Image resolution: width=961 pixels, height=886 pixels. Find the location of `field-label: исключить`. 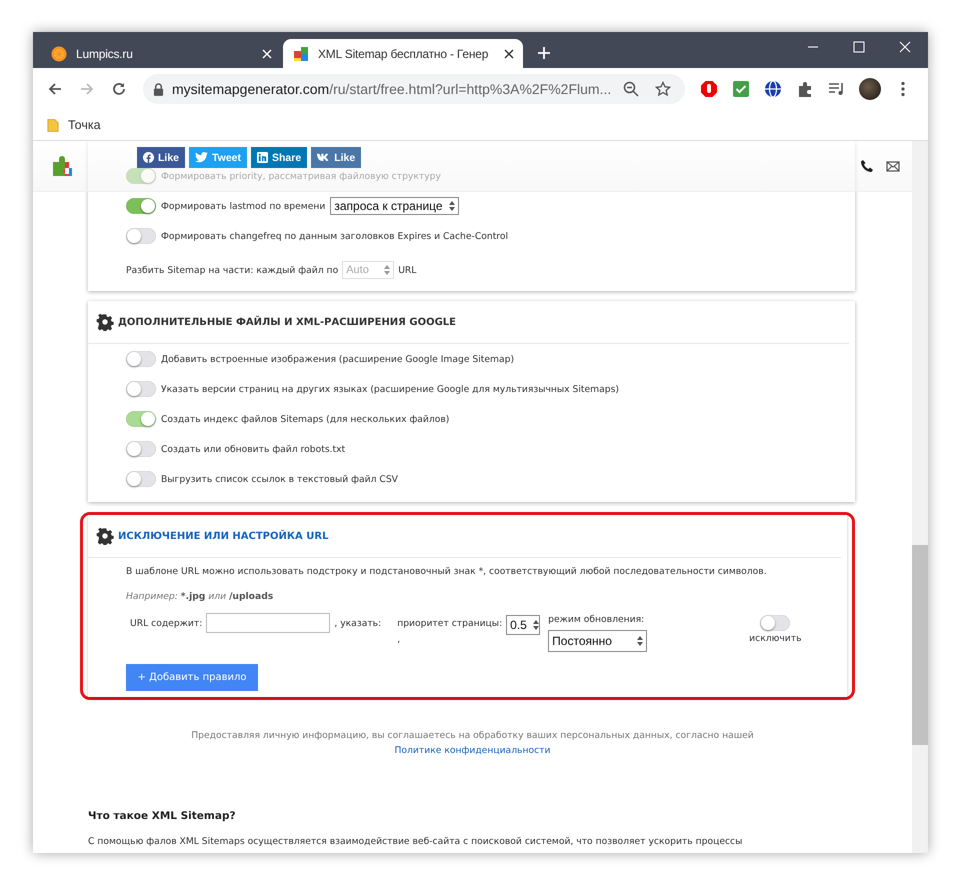

field-label: исключить is located at coordinates (775, 639).